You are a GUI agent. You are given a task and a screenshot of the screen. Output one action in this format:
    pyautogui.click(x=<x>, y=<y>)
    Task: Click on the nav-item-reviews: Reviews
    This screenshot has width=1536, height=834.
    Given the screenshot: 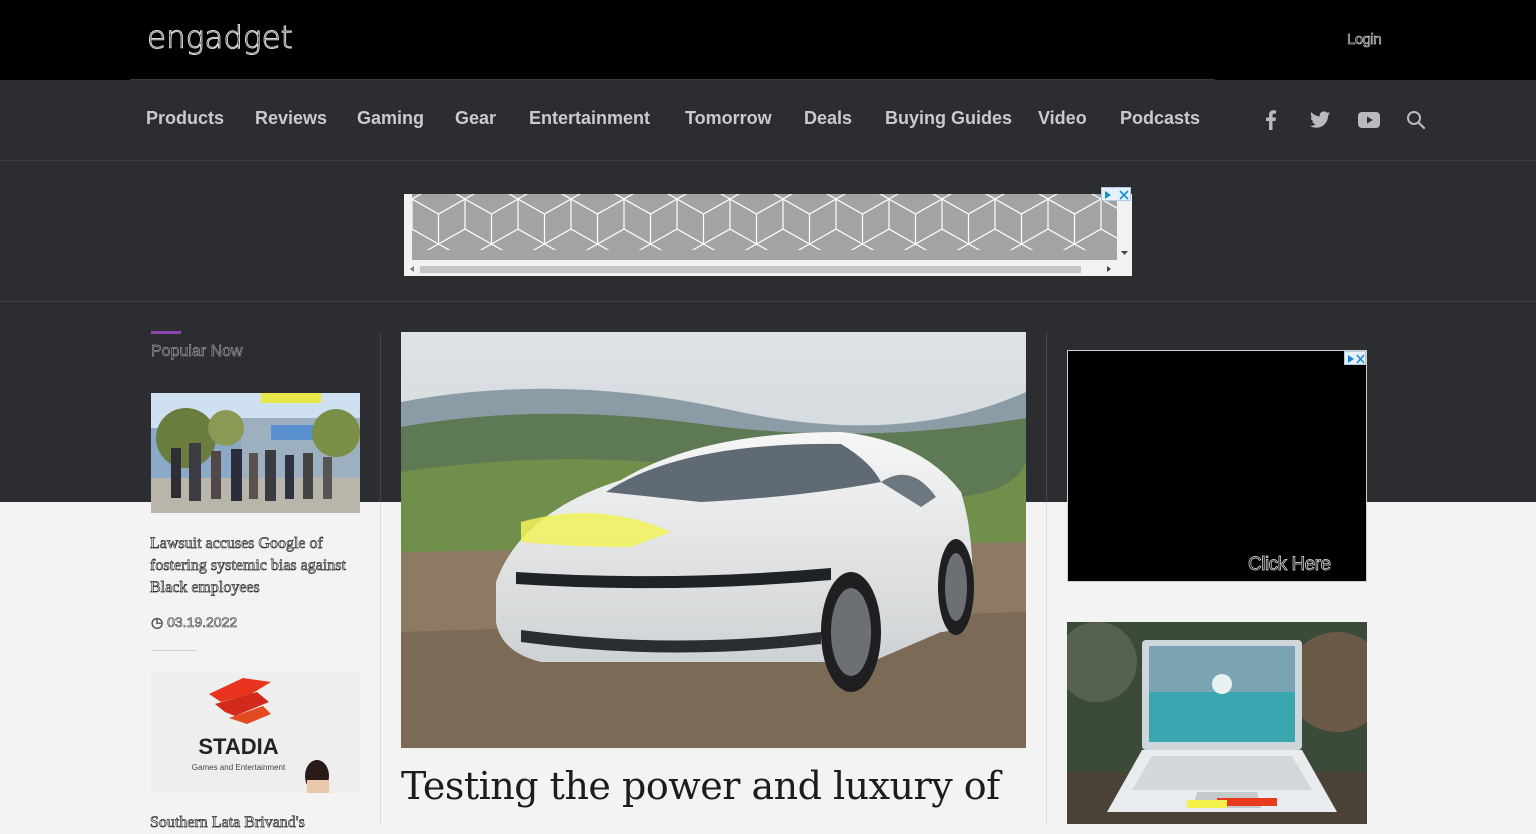 What is the action you would take?
    pyautogui.click(x=291, y=118)
    